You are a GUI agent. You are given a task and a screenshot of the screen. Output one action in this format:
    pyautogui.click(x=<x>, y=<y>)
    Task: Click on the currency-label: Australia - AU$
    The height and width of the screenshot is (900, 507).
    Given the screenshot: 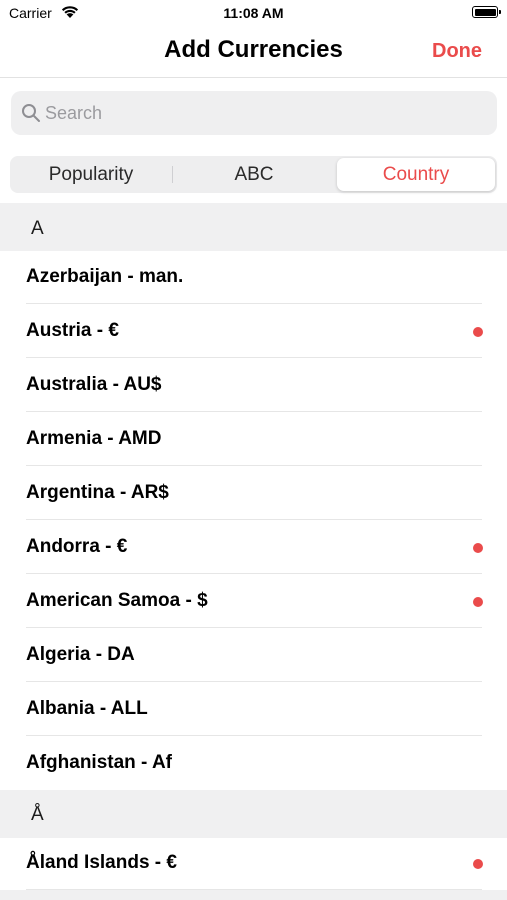 What is the action you would take?
    pyautogui.click(x=94, y=384)
    